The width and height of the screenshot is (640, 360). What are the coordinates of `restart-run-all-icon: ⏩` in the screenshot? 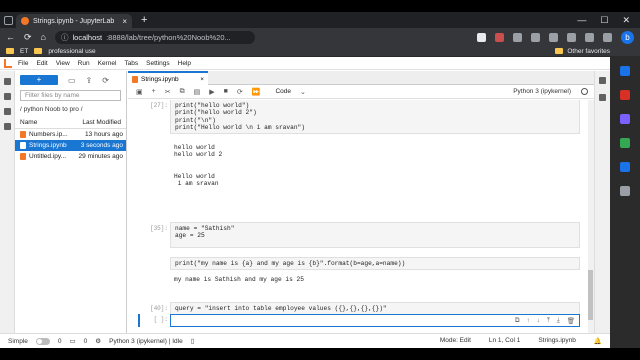 It's located at (256, 92).